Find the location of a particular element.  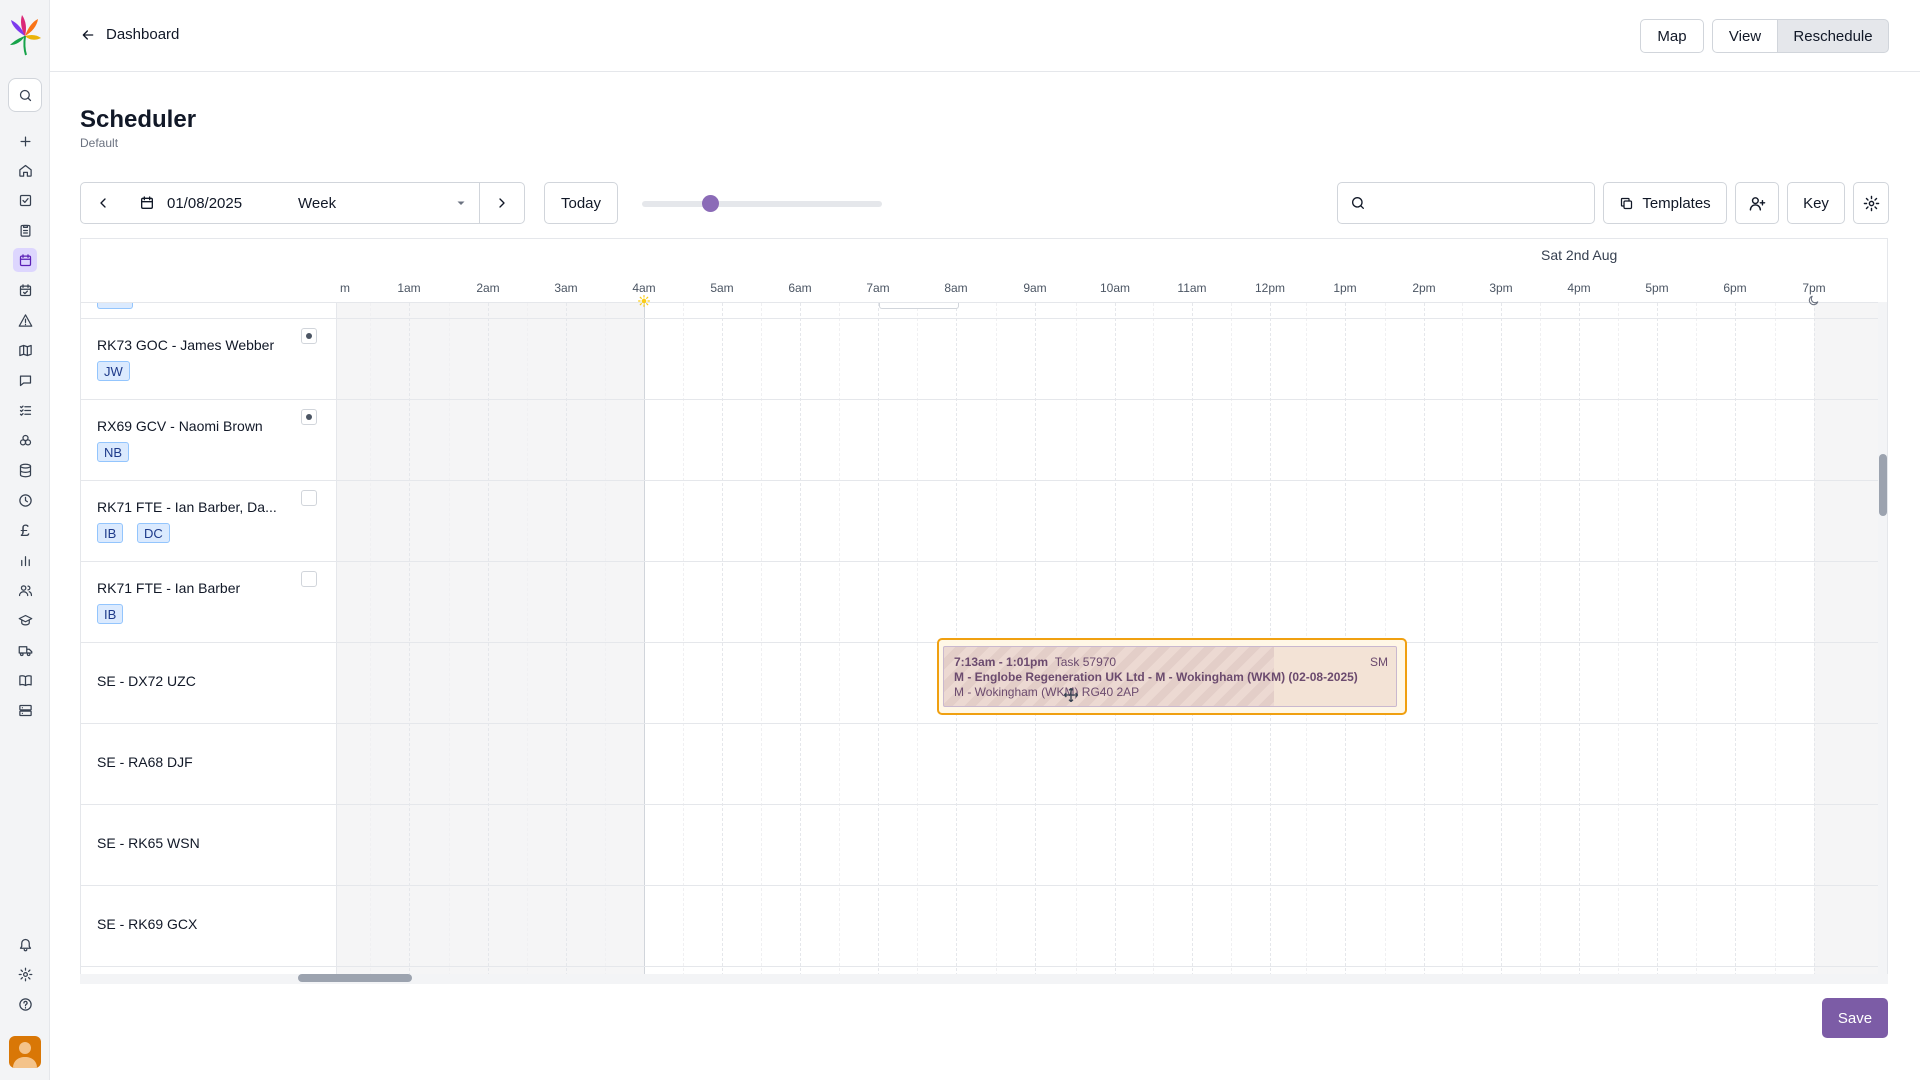

sidebar-item-finance: £ is located at coordinates (25, 530).